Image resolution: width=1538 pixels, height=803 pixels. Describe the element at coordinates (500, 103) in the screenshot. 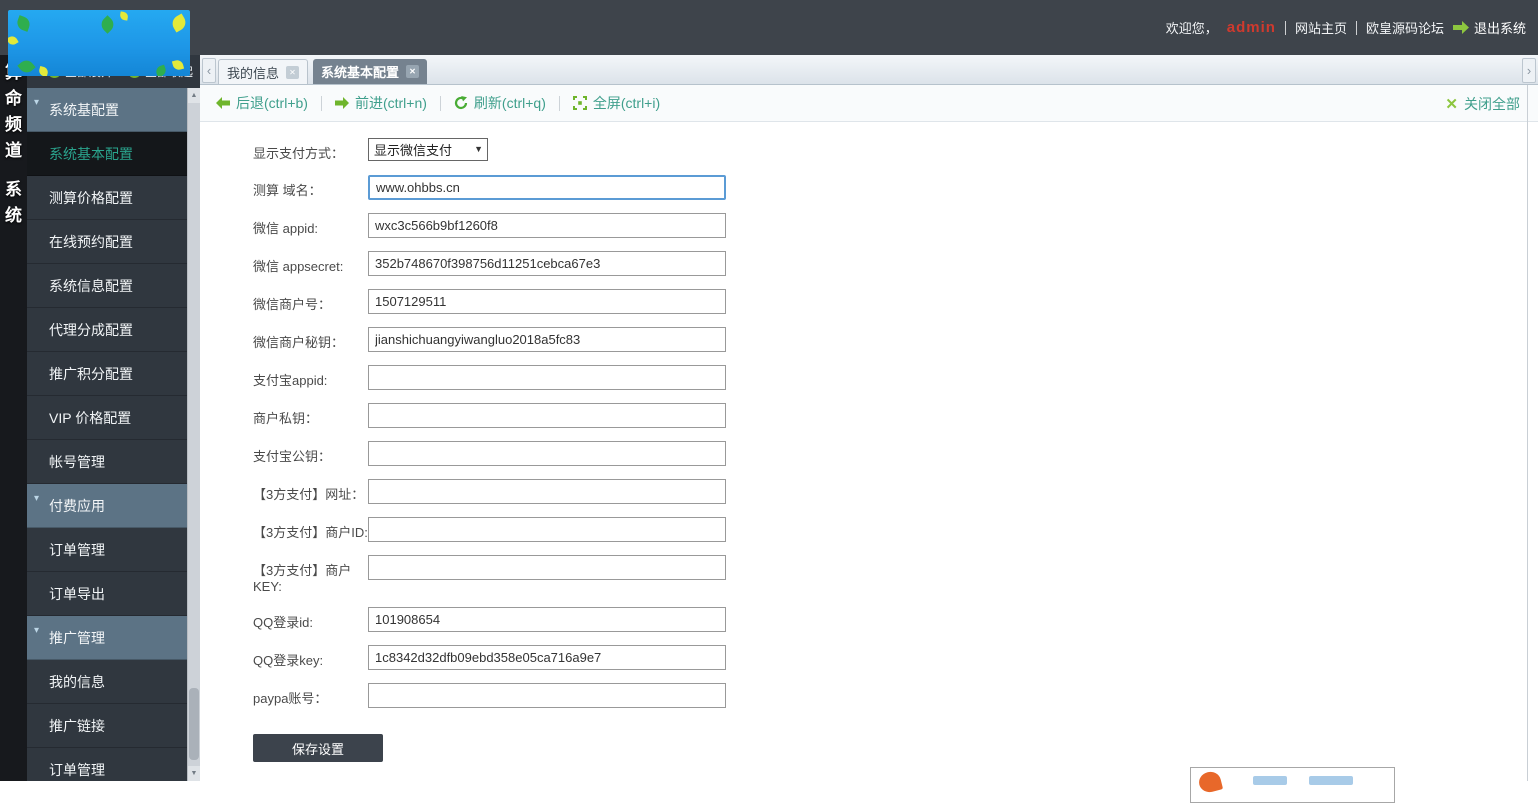

I see `refresh-button: 刷新(ctrl+q)` at that location.